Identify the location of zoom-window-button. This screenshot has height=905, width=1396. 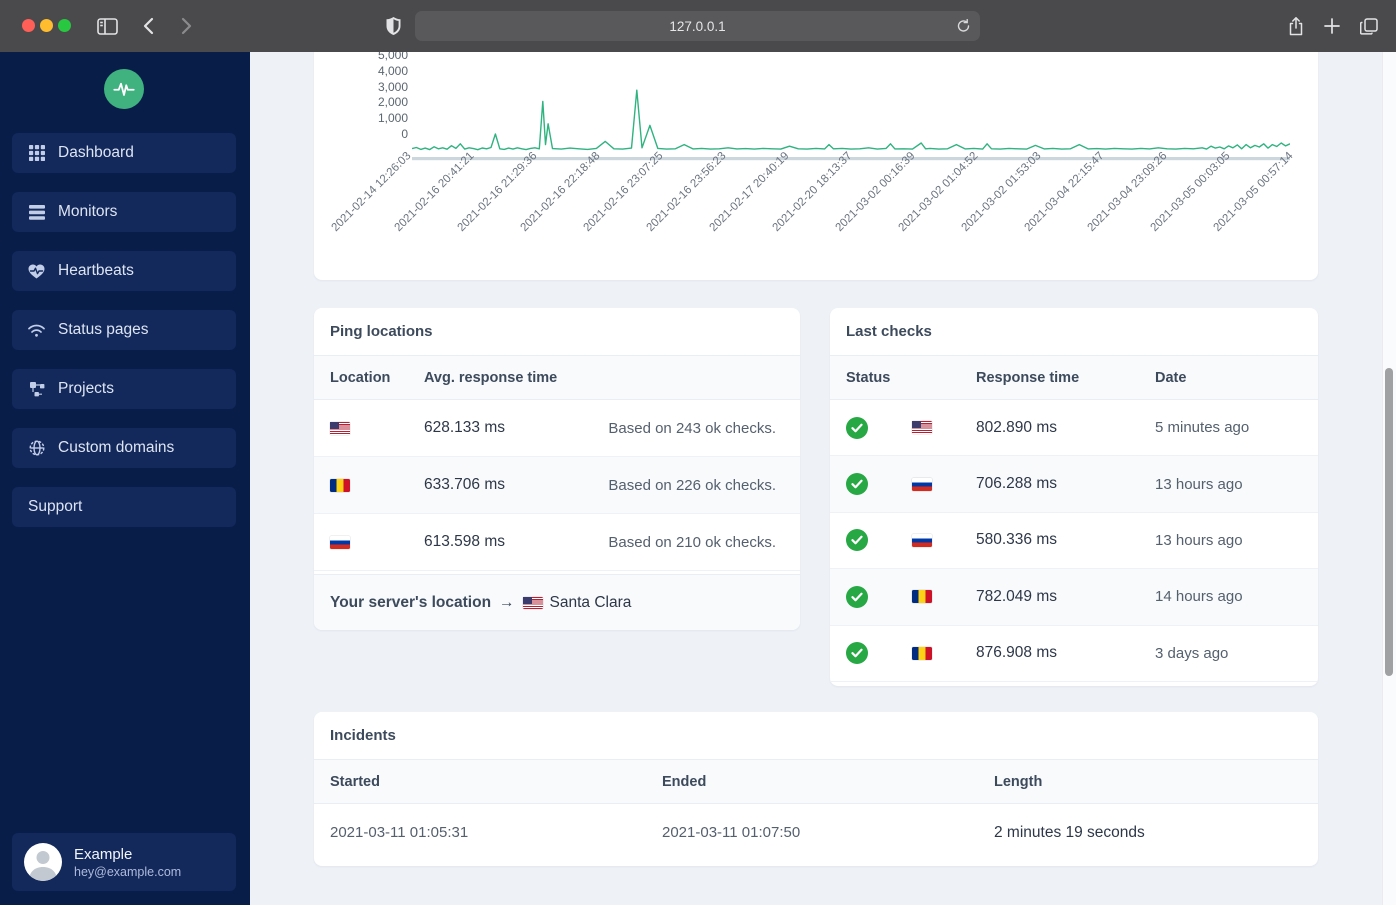
(64, 25).